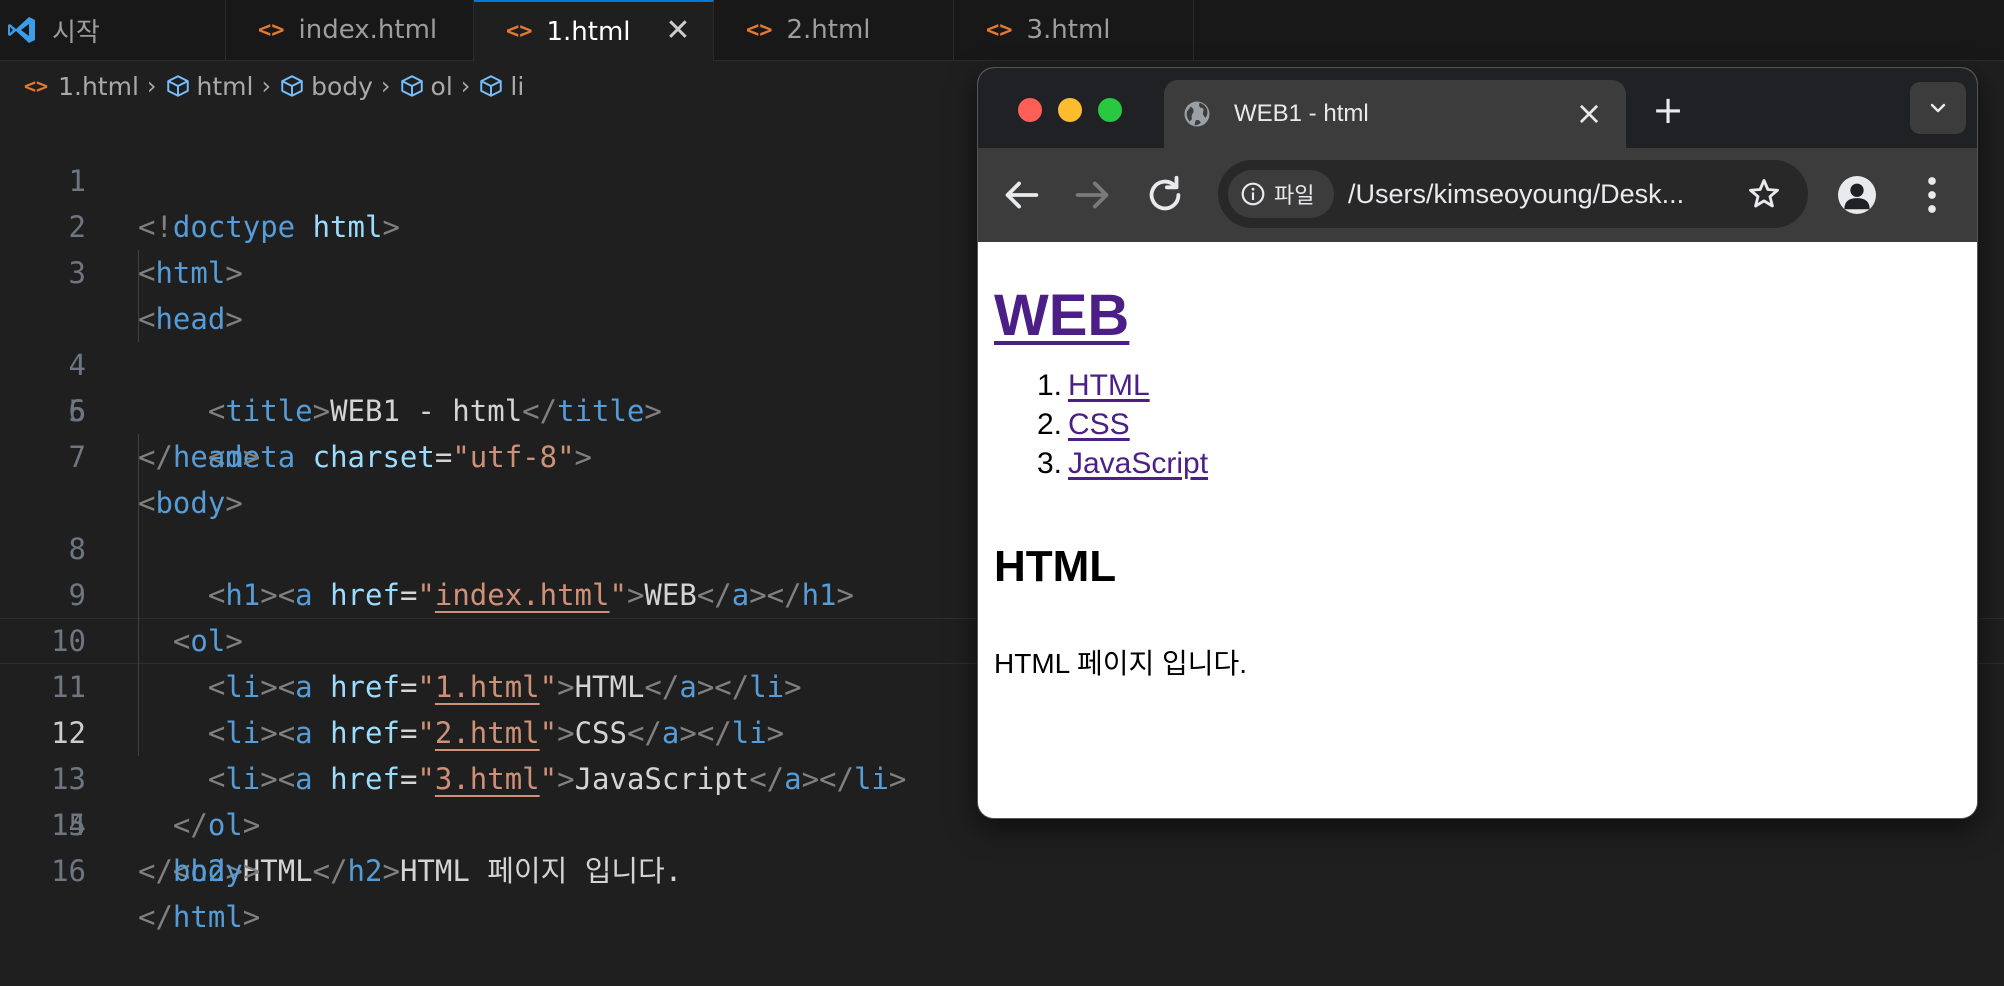 This screenshot has height=986, width=2004. Describe the element at coordinates (441, 86) in the screenshot. I see `breadcrumb-label: ol` at that location.